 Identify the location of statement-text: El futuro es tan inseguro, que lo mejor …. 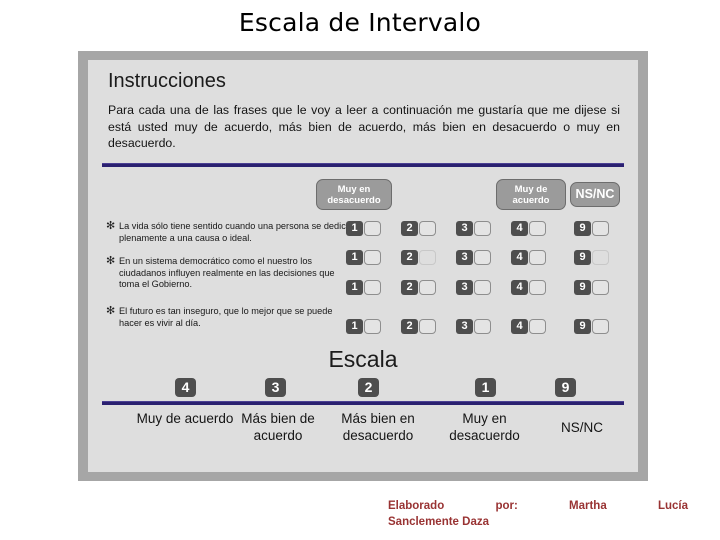
(226, 317).